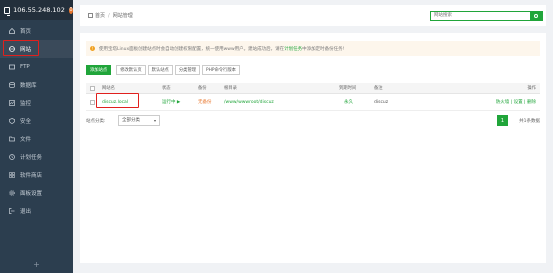 The width and height of the screenshot is (553, 273). Describe the element at coordinates (313, 121) in the screenshot. I see `table-footer: 站点分类: 全部分类 1 共1条数据` at that location.